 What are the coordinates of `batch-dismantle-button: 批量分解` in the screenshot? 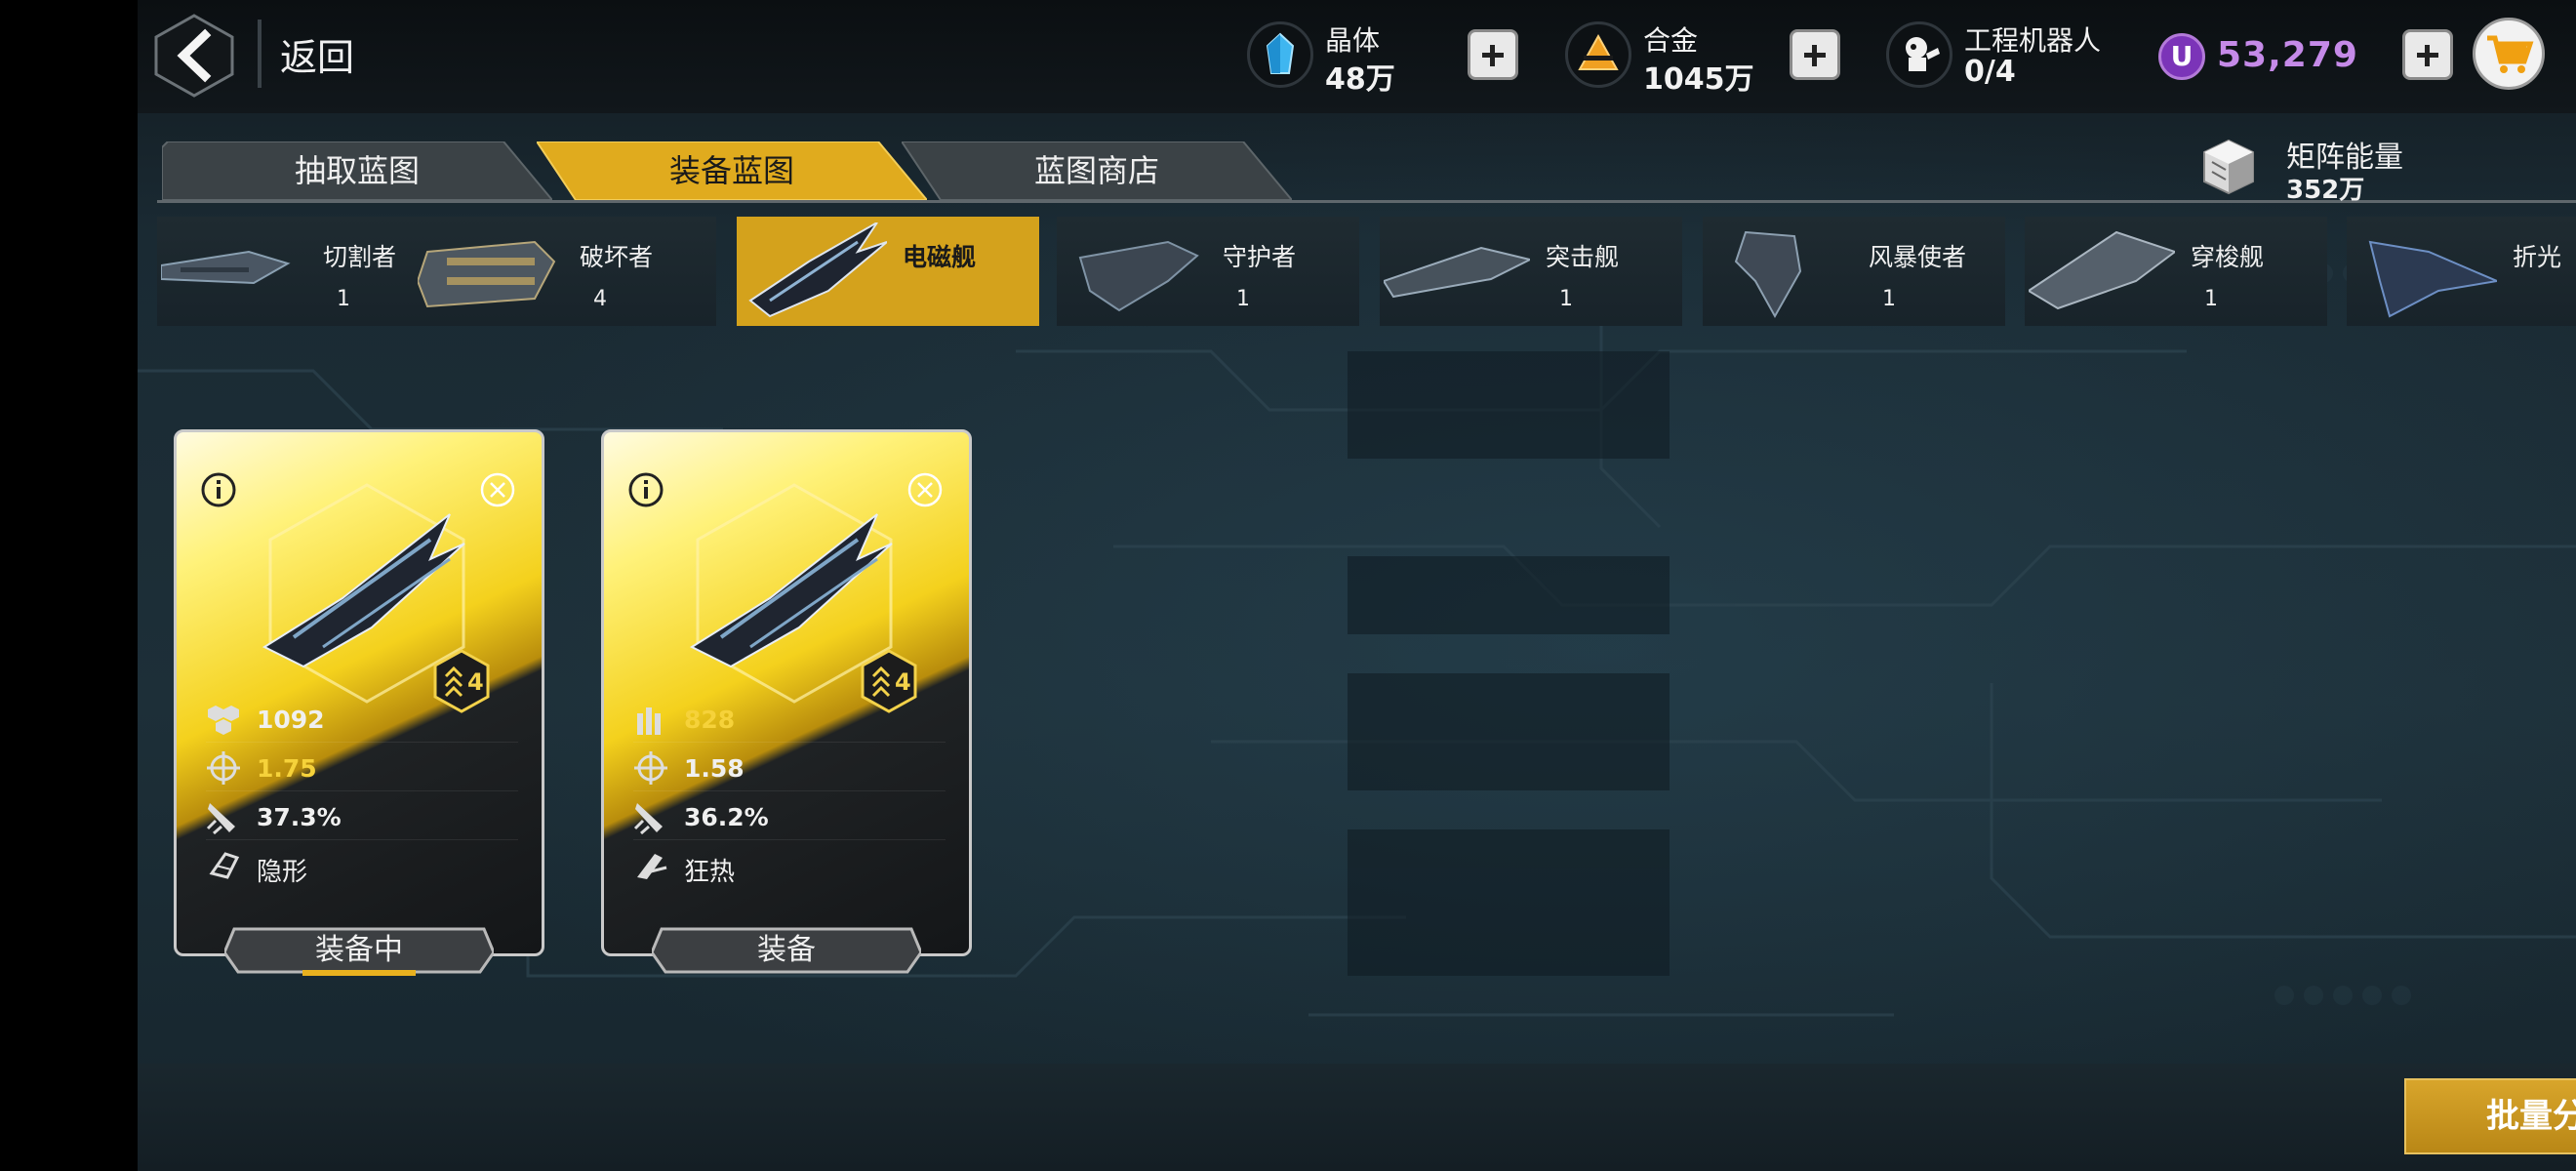 It's located at (2490, 1116).